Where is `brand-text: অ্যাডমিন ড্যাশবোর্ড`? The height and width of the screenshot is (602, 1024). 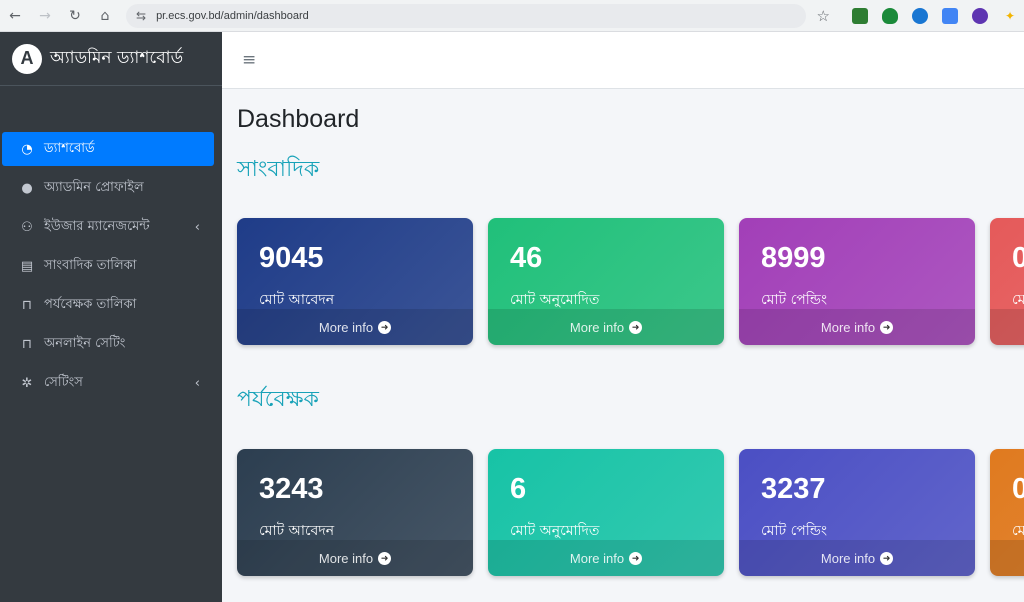
brand-text: অ্যাডমিন ড্যাশবোর্ড is located at coordinates (117, 57).